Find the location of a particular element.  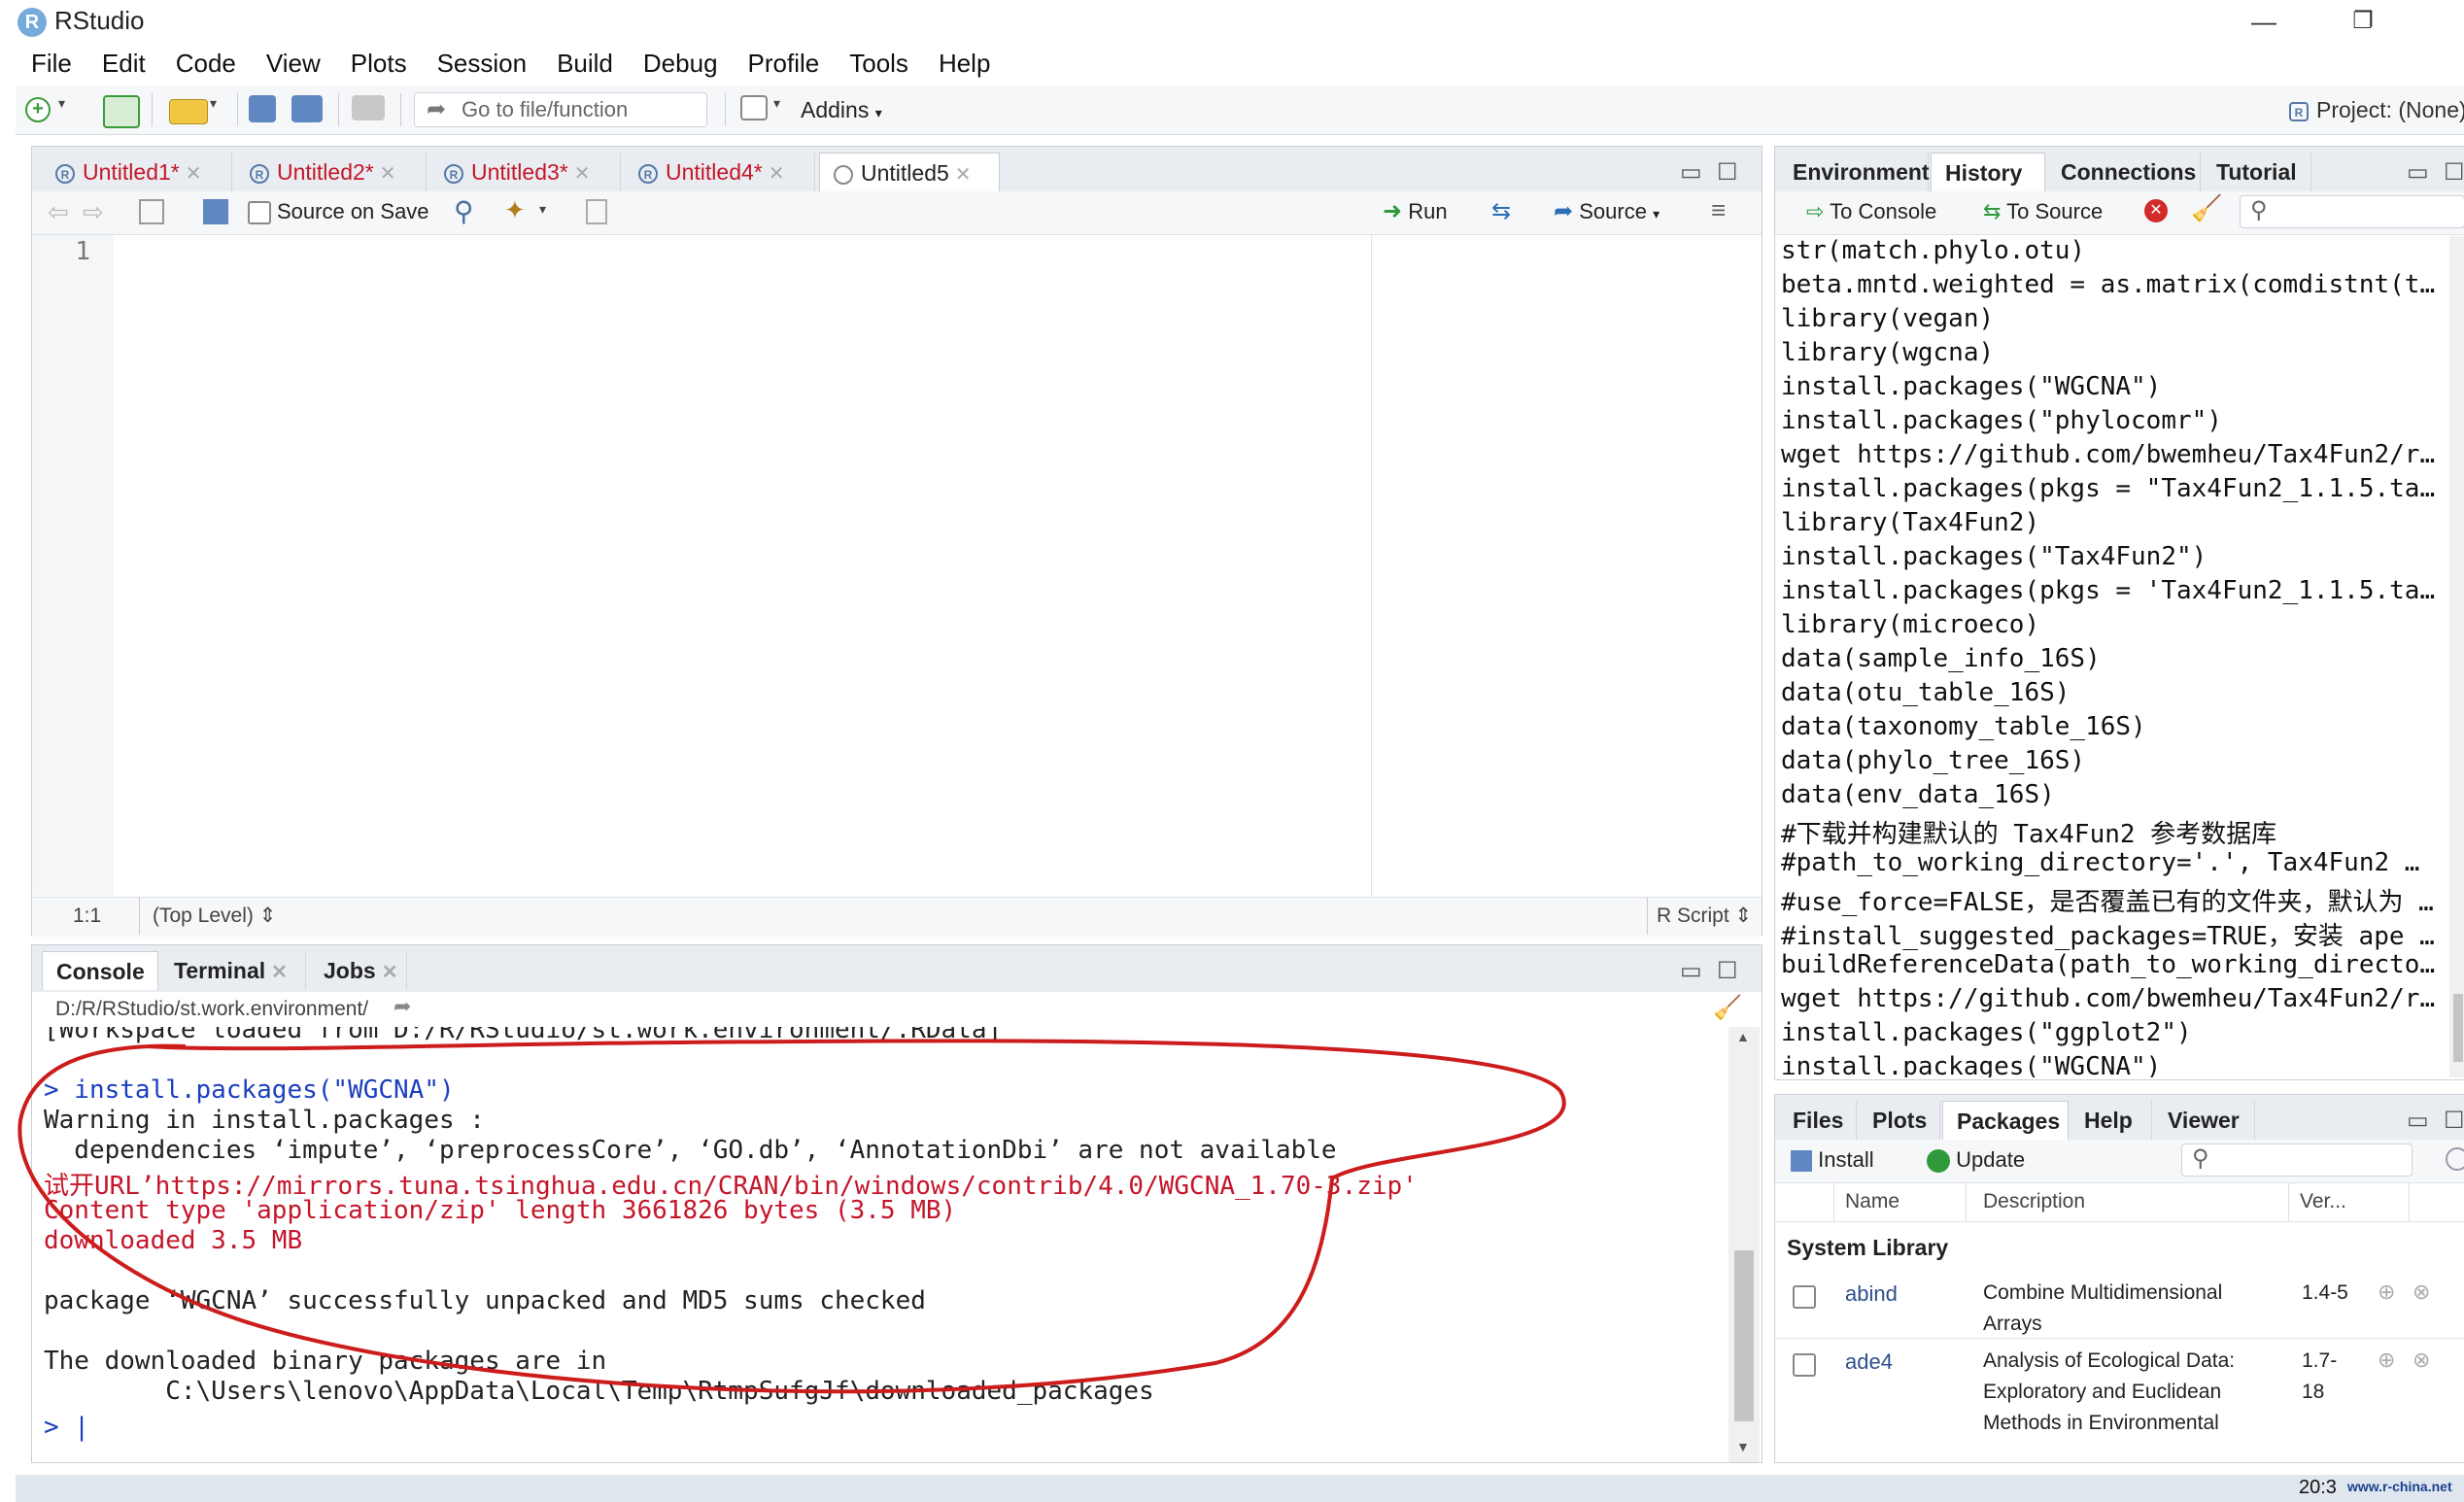

scroll-thumb is located at coordinates (1744, 1335).